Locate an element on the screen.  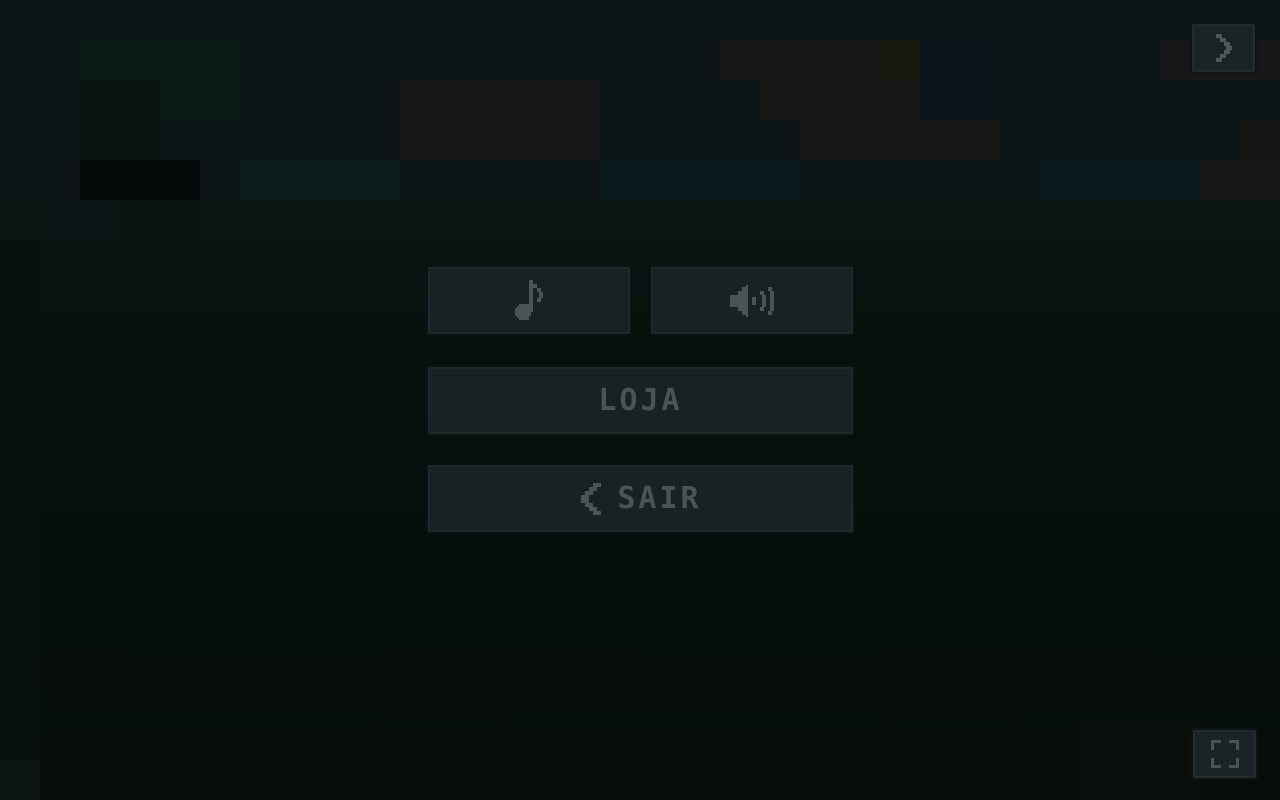
exit-button: SAIR is located at coordinates (640, 498).